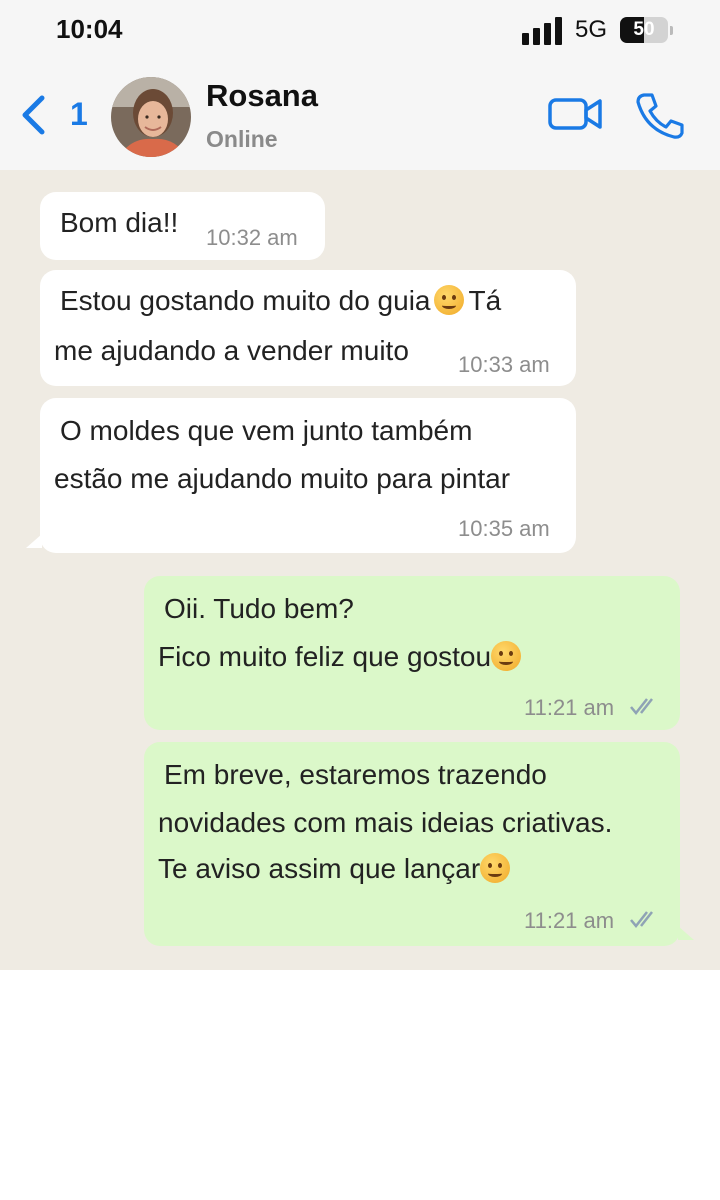 This screenshot has height=1200, width=720. Describe the element at coordinates (485, 300) in the screenshot. I see `message-line: Tá` at that location.